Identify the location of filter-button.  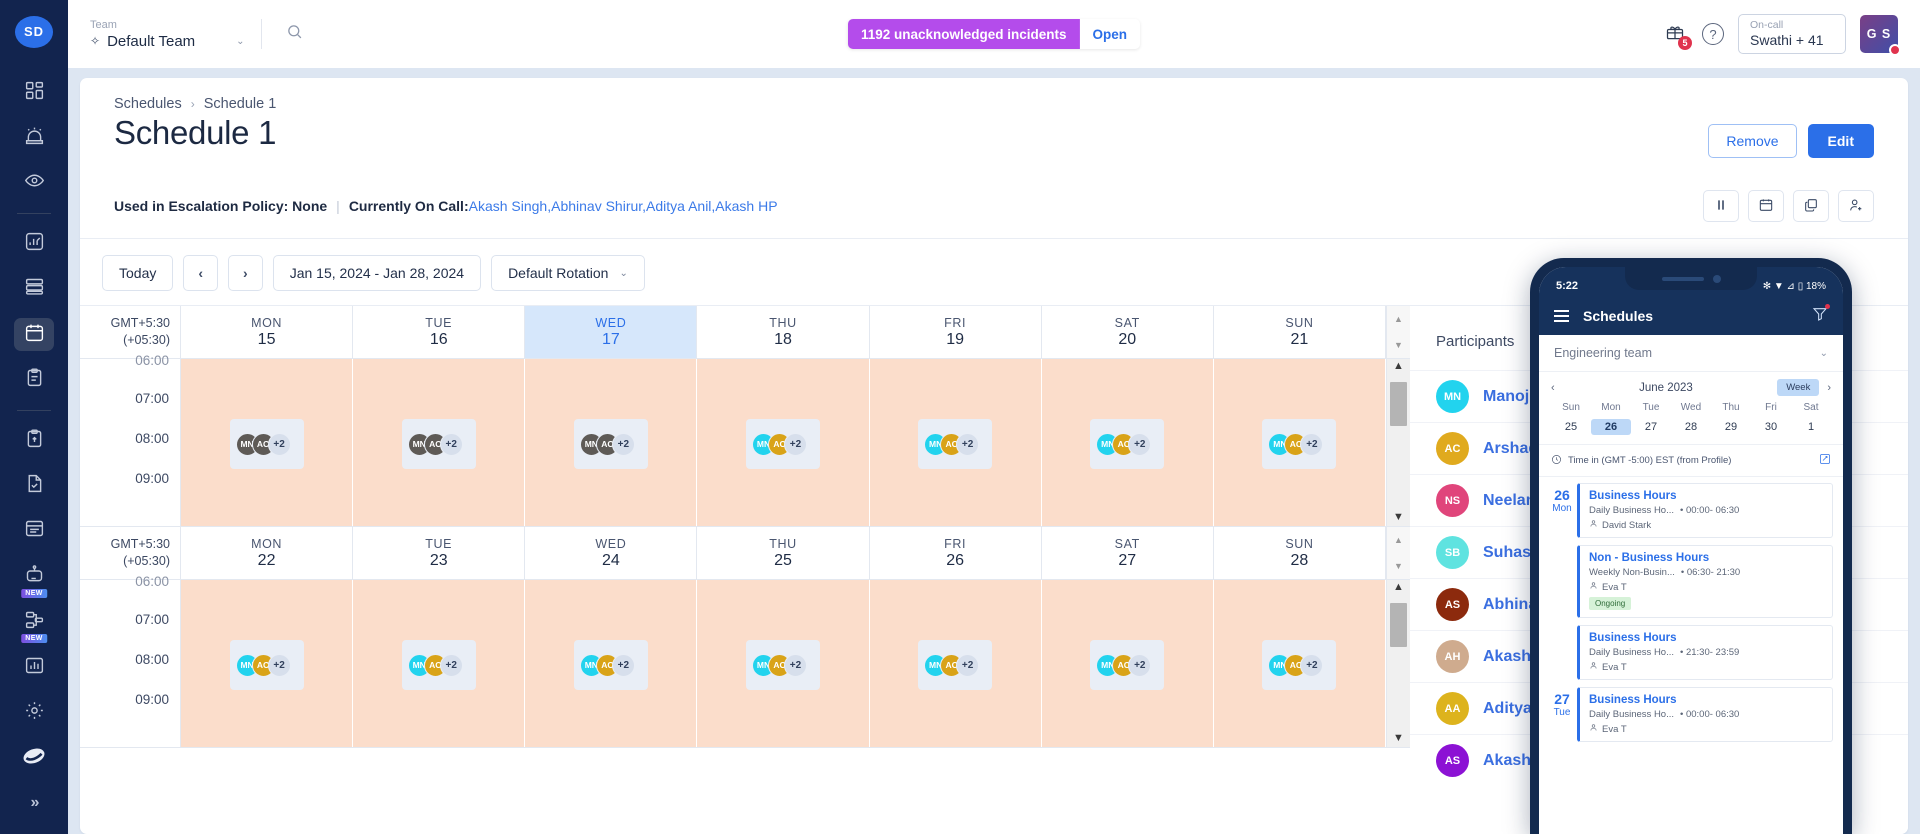
(1821, 315).